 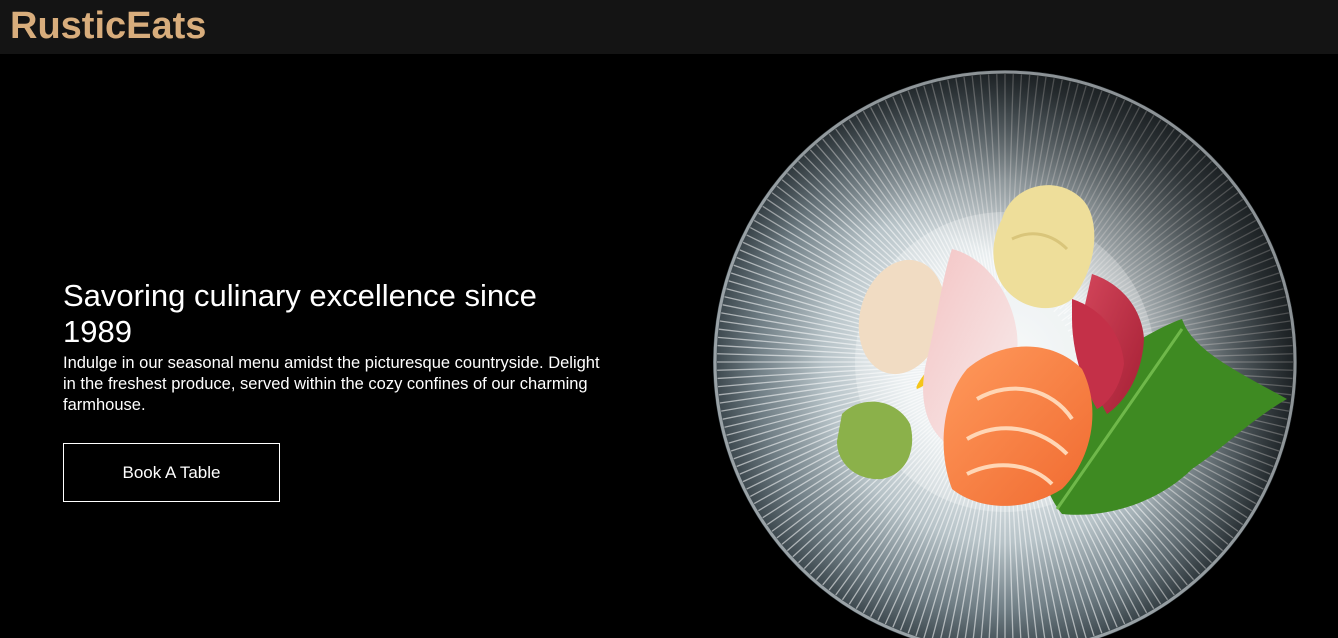 What do you see at coordinates (300, 313) in the screenshot?
I see `hero-headline: Savoring culinary excellence since 1989` at bounding box center [300, 313].